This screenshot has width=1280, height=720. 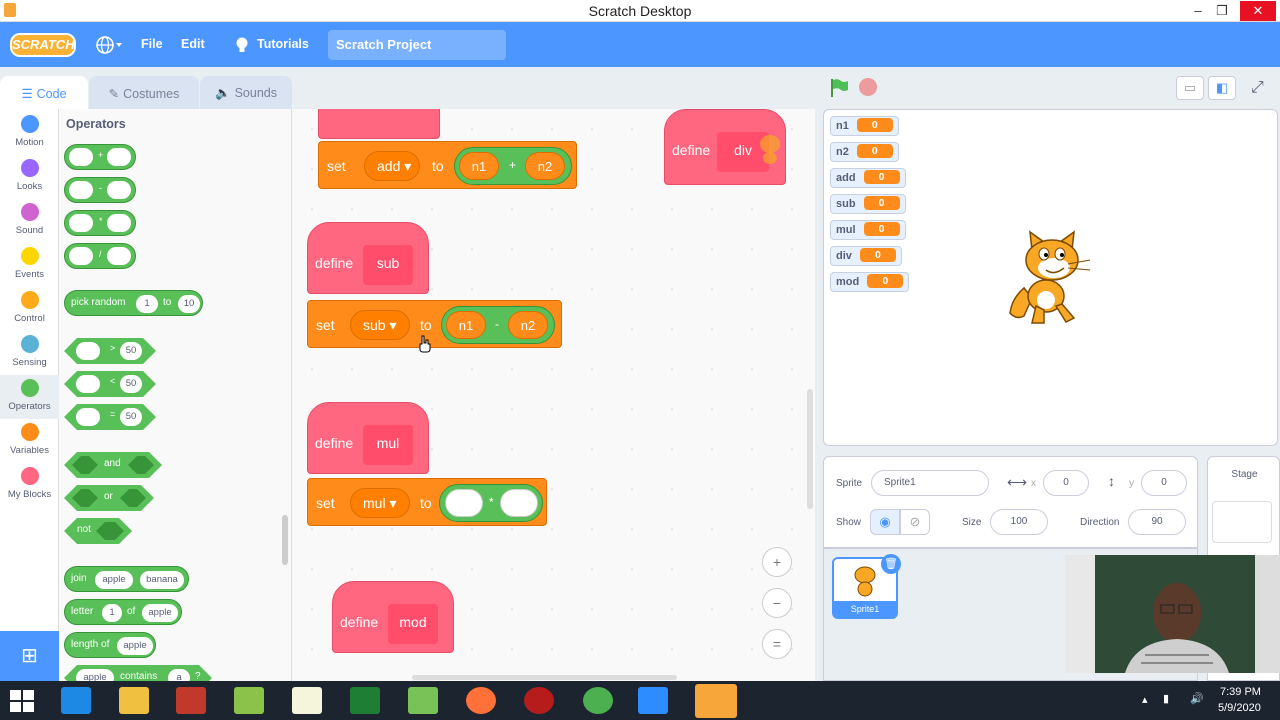 What do you see at coordinates (365, 700) in the screenshot?
I see `excel-app-icon` at bounding box center [365, 700].